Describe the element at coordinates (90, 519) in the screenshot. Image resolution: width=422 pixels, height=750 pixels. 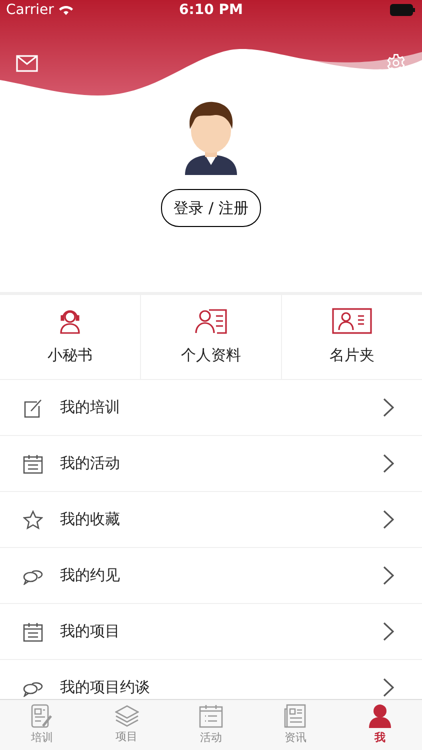
I see `row-label: 我的收藏` at that location.